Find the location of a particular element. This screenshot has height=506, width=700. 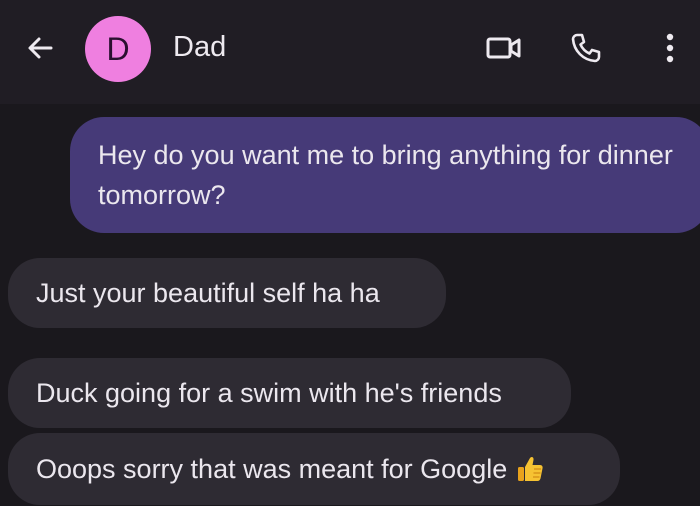

message-text: Ooops sorry that was meant for Google is located at coordinates (272, 469).